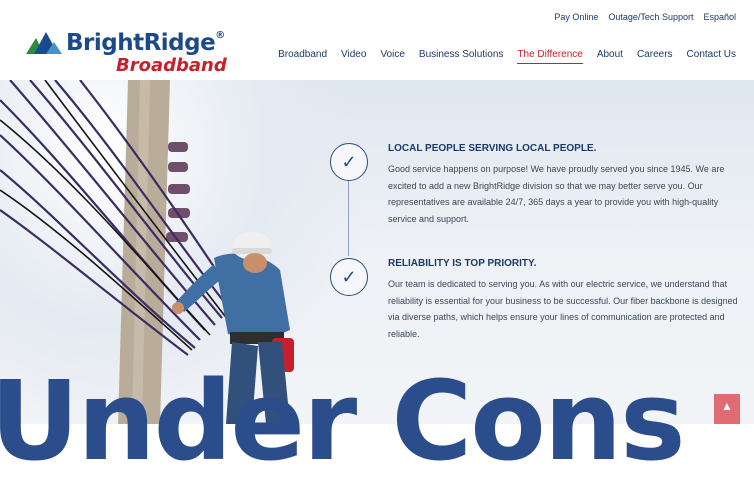  I want to click on utility-nav: Pay Online Outage/Tech Support Español, so click(645, 17).